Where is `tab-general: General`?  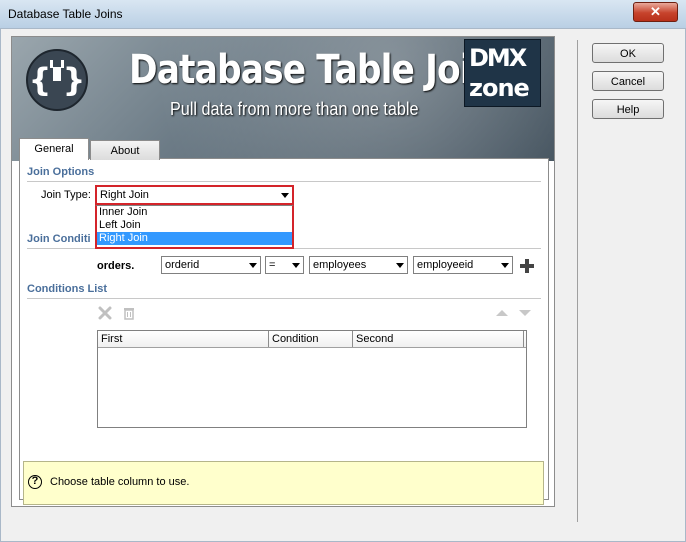
tab-general: General is located at coordinates (54, 149).